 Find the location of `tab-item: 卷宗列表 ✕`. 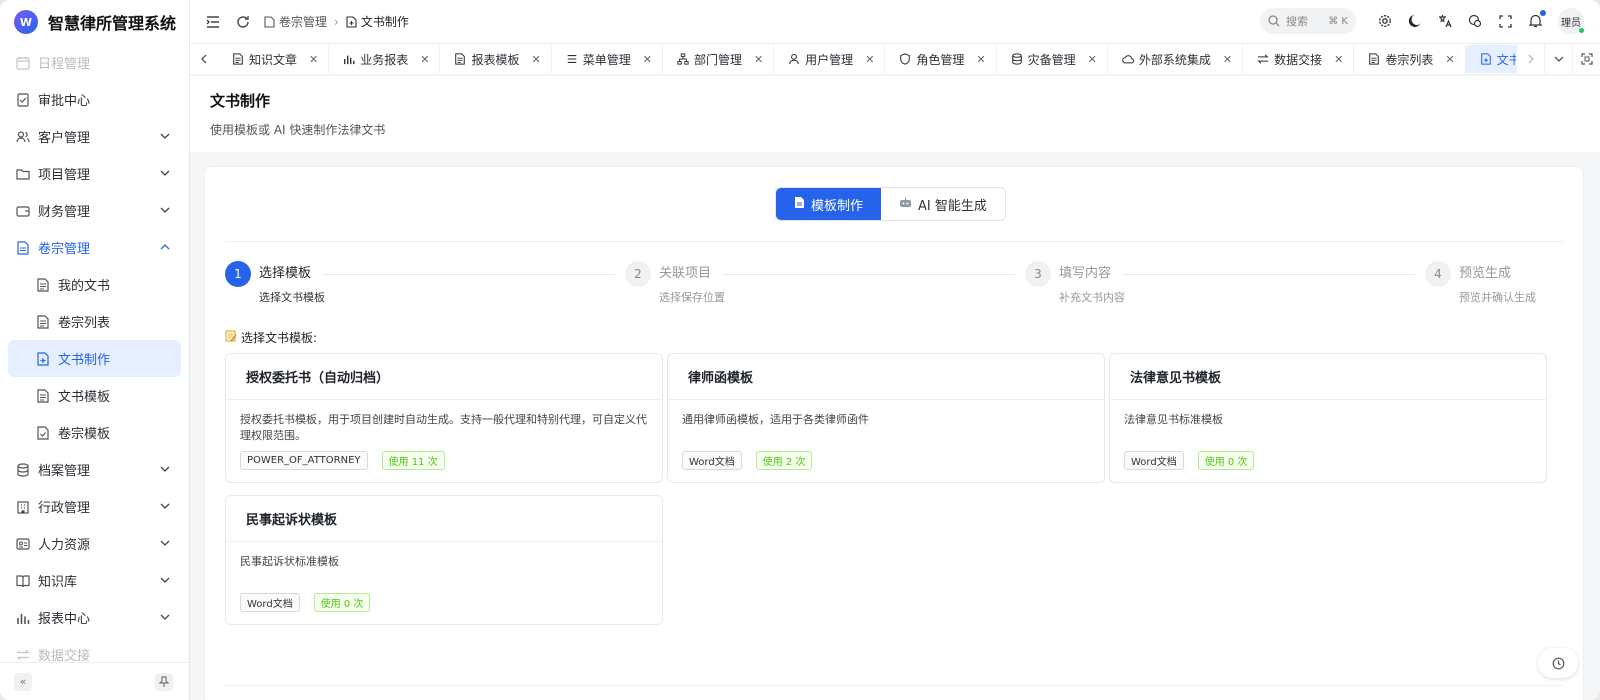

tab-item: 卷宗列表 ✕ is located at coordinates (1410, 59).